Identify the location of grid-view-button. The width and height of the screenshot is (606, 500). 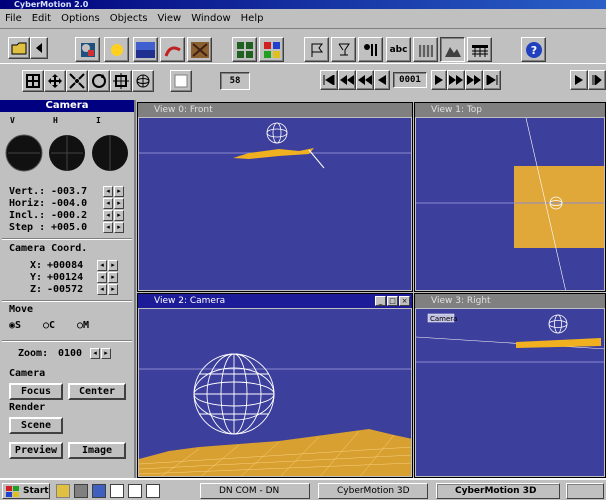
(244, 49).